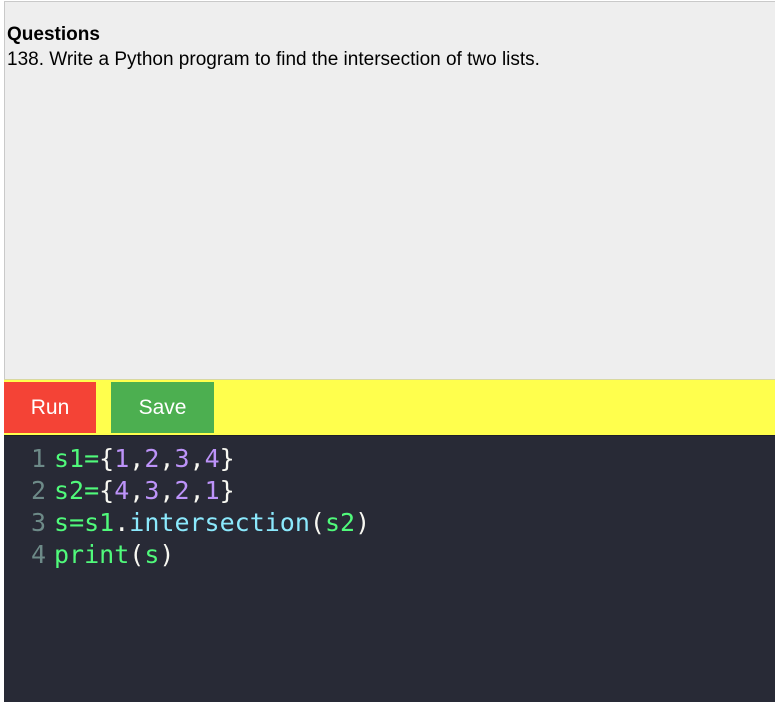 This screenshot has height=702, width=775. I want to click on code-token: ., so click(122, 522).